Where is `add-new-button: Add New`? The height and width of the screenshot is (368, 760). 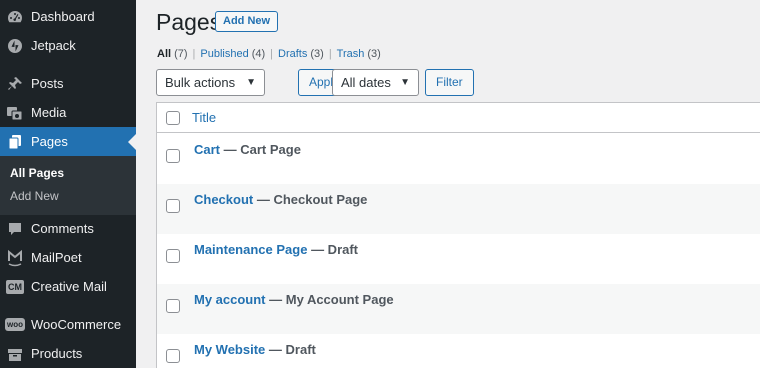
add-new-button: Add New is located at coordinates (247, 21).